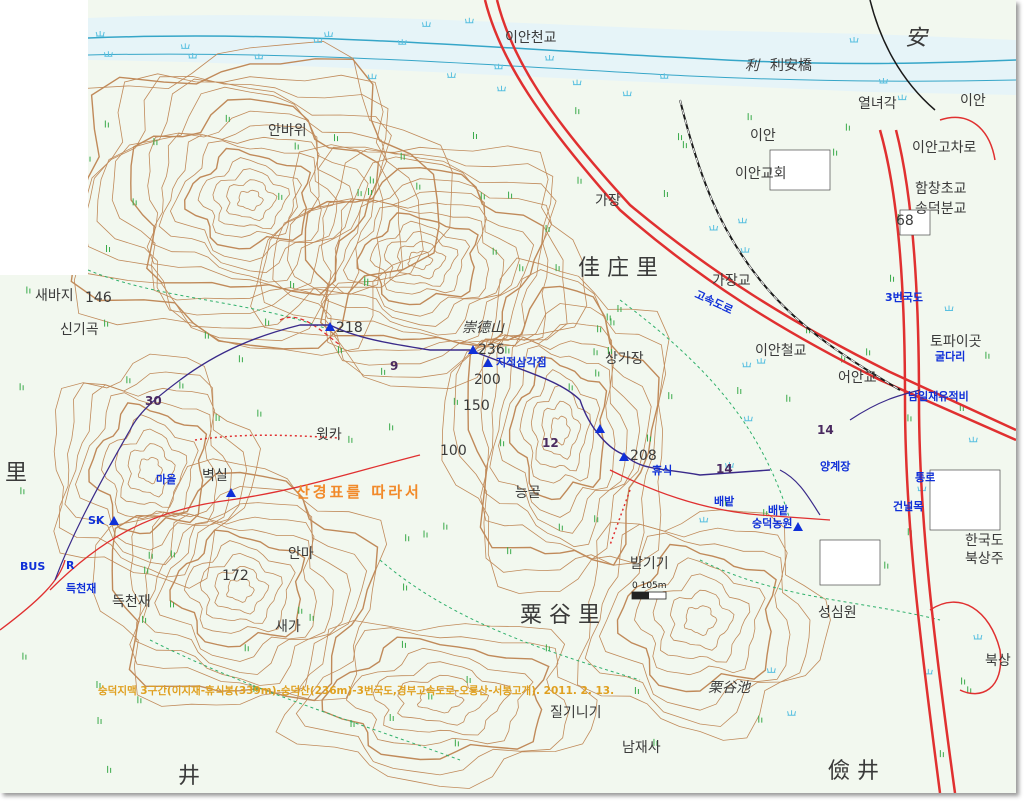  I want to click on elevation-100: 100, so click(453, 451).